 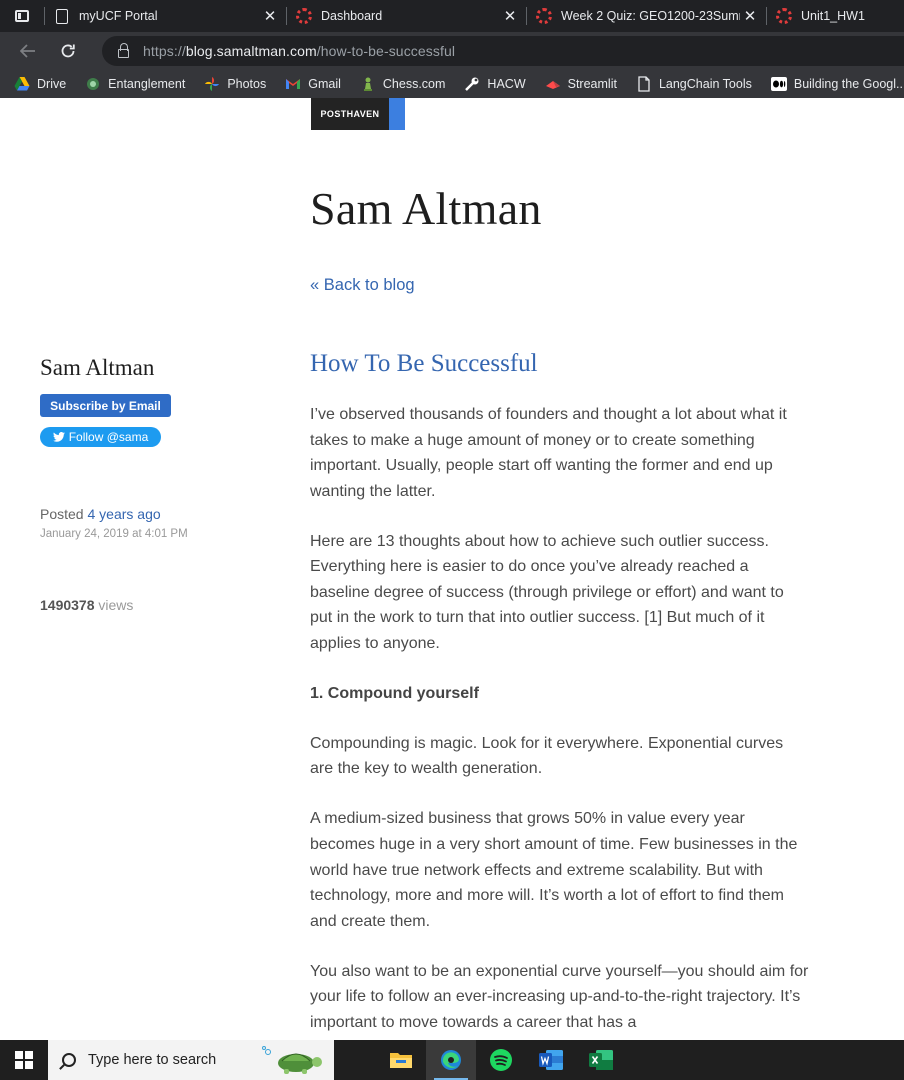 What do you see at coordinates (424, 364) in the screenshot?
I see `post-title: How To Be Successful` at bounding box center [424, 364].